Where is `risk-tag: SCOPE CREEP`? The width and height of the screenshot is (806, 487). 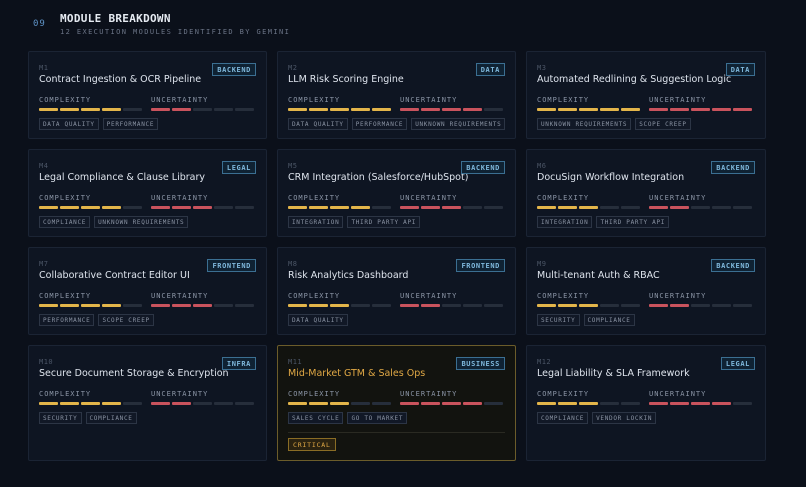
risk-tag: SCOPE CREEP is located at coordinates (663, 124).